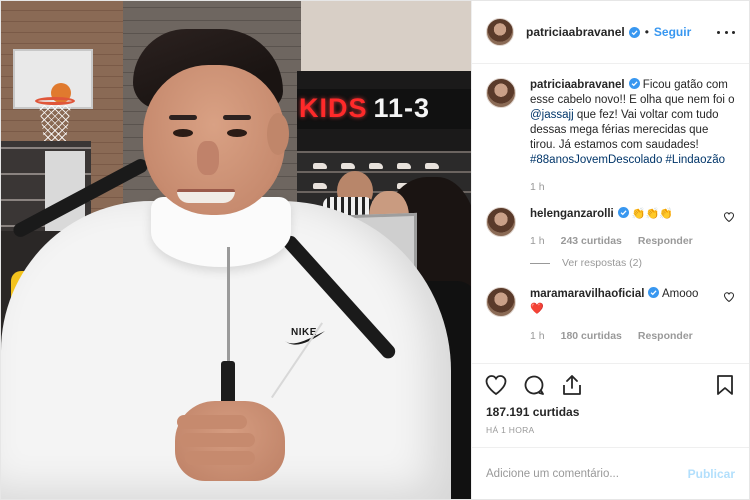 The height and width of the screenshot is (500, 750). Describe the element at coordinates (496, 385) in the screenshot. I see `heart-icon` at that location.